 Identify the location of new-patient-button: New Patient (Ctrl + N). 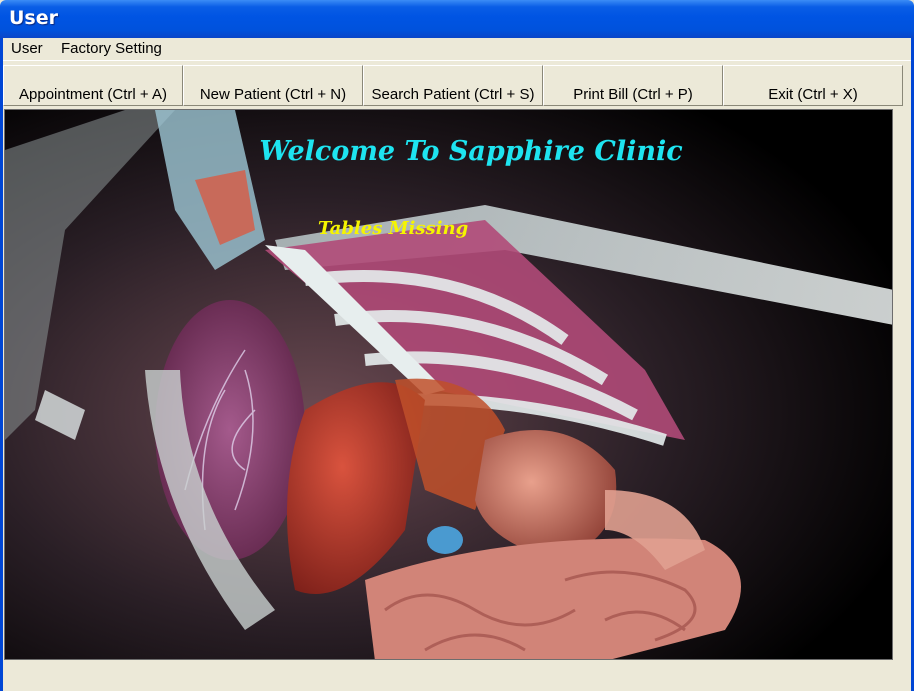
(273, 85).